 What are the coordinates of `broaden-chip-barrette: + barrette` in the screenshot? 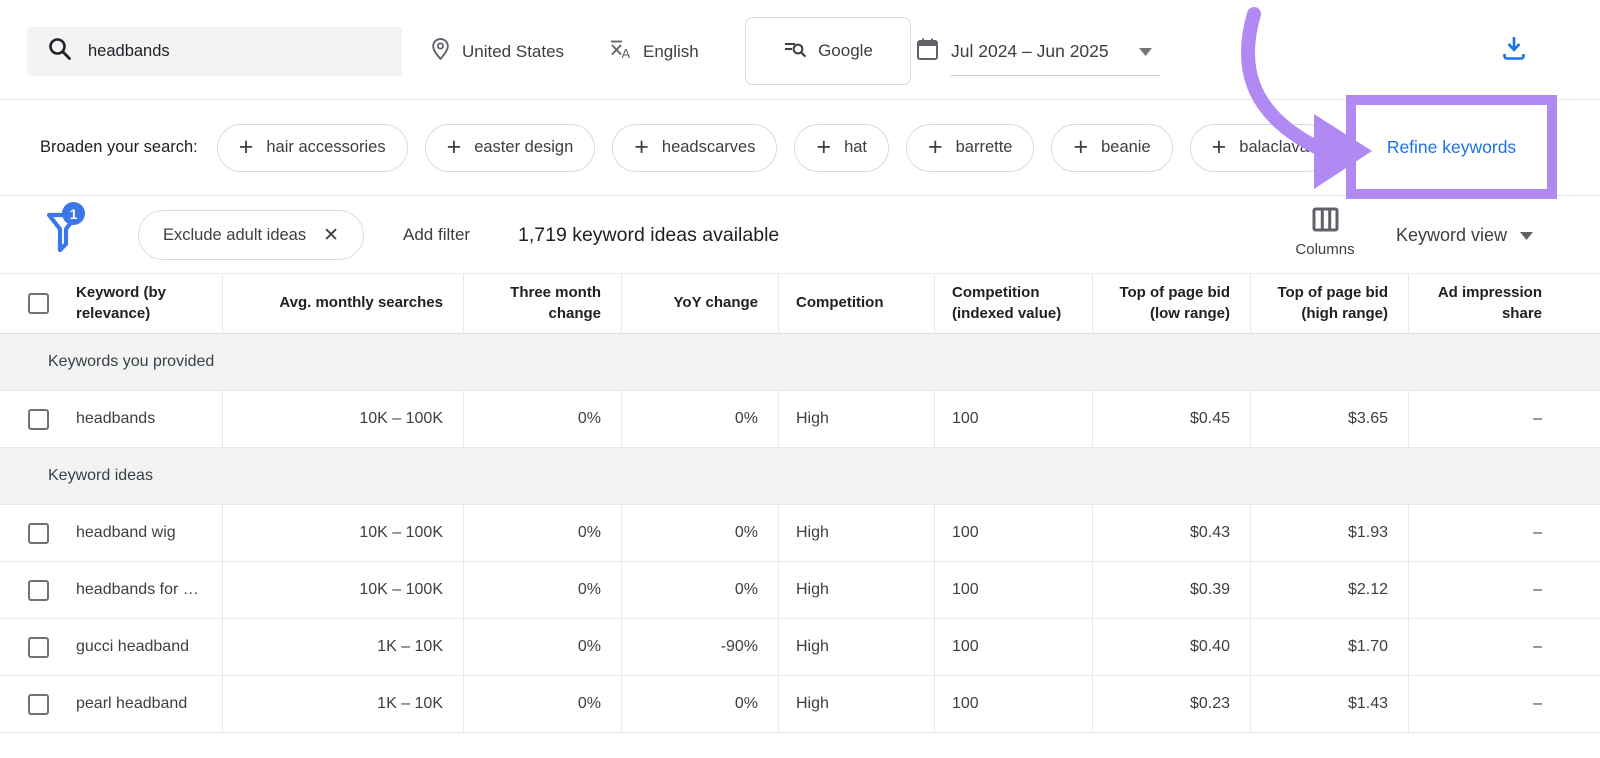 It's located at (970, 147).